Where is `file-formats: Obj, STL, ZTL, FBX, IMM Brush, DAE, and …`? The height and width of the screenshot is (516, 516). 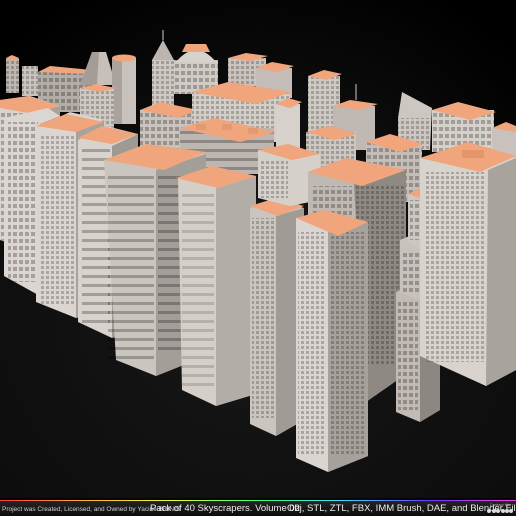 file-formats: Obj, STL, ZTL, FBX, IMM Brush, DAE, and … is located at coordinates (401, 508).